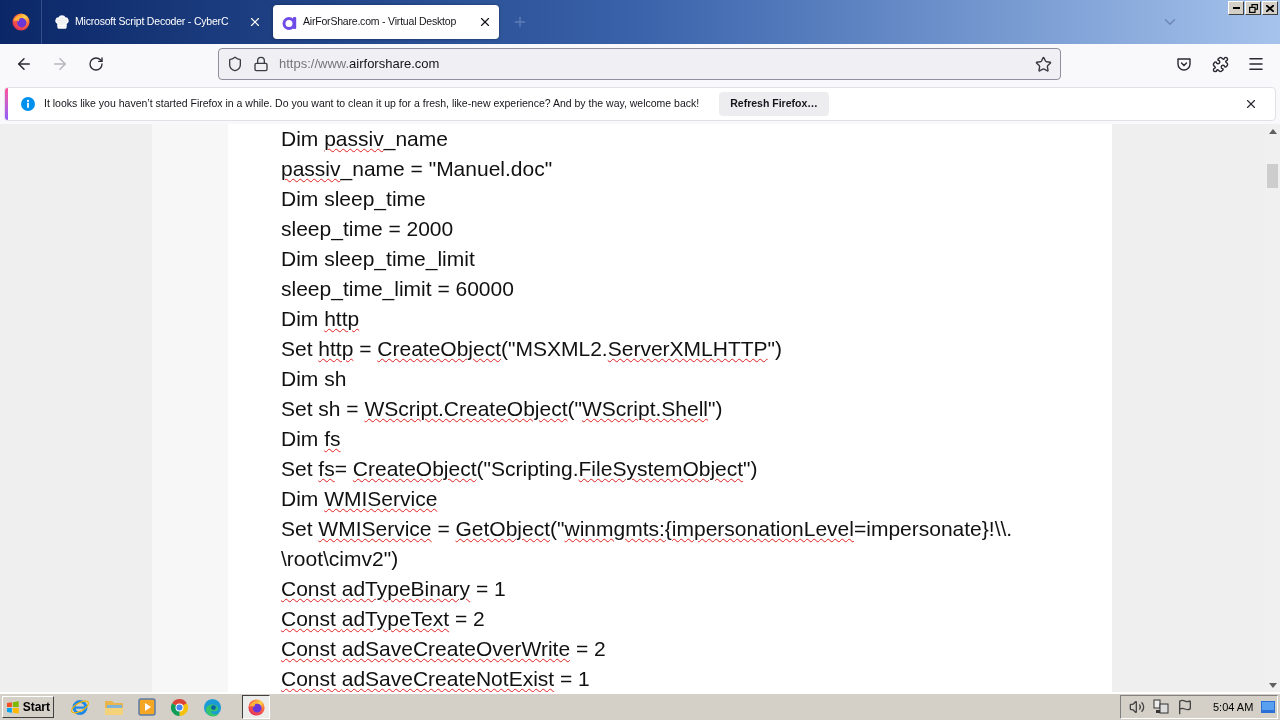  I want to click on code-line: Dim fs, so click(311, 439).